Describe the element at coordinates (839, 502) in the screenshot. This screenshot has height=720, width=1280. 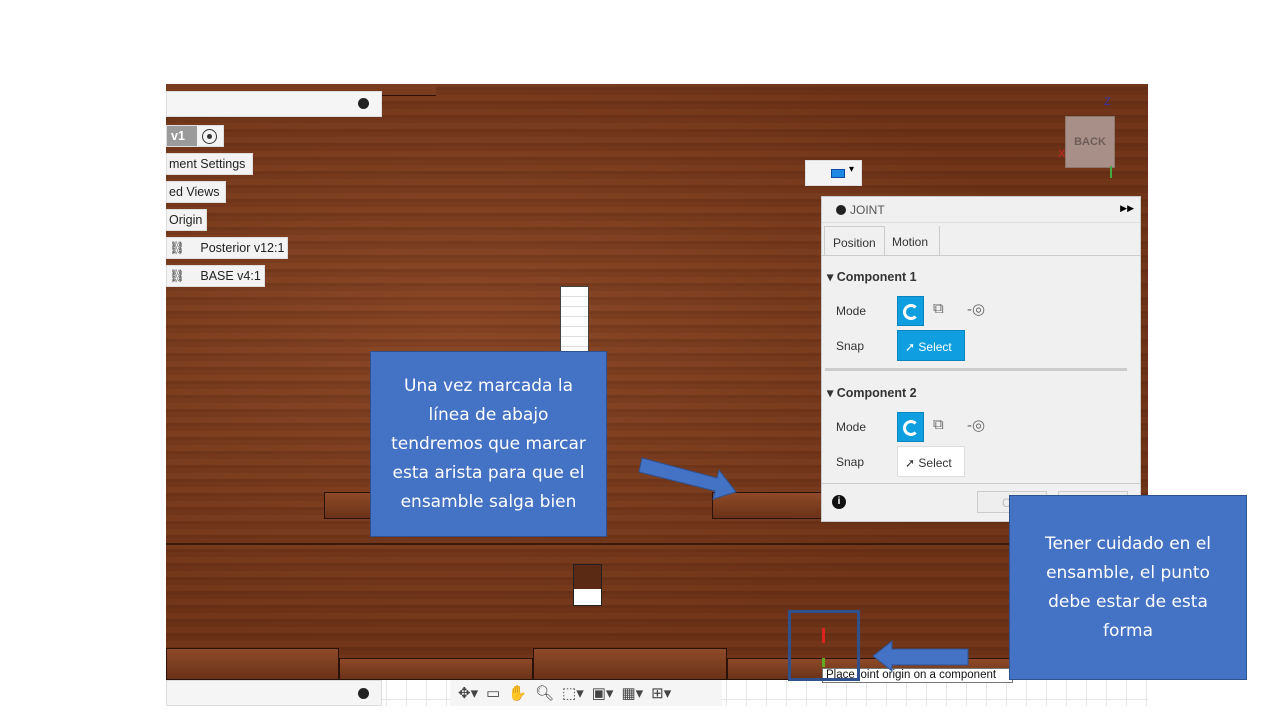
I see `info-icon: i` at that location.